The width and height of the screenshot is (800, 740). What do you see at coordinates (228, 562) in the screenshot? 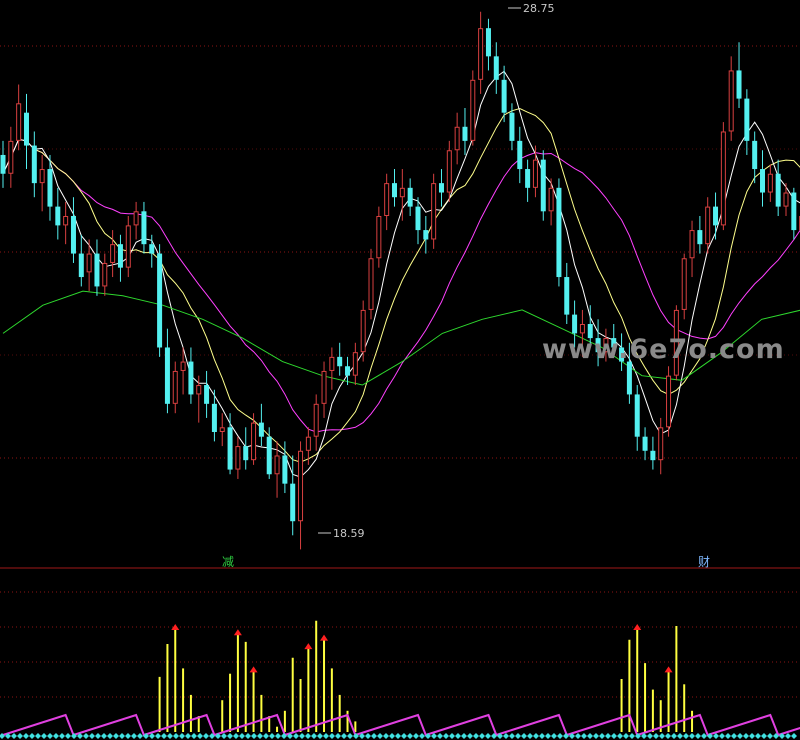
I see `signal-label-jian: 减` at bounding box center [228, 562].